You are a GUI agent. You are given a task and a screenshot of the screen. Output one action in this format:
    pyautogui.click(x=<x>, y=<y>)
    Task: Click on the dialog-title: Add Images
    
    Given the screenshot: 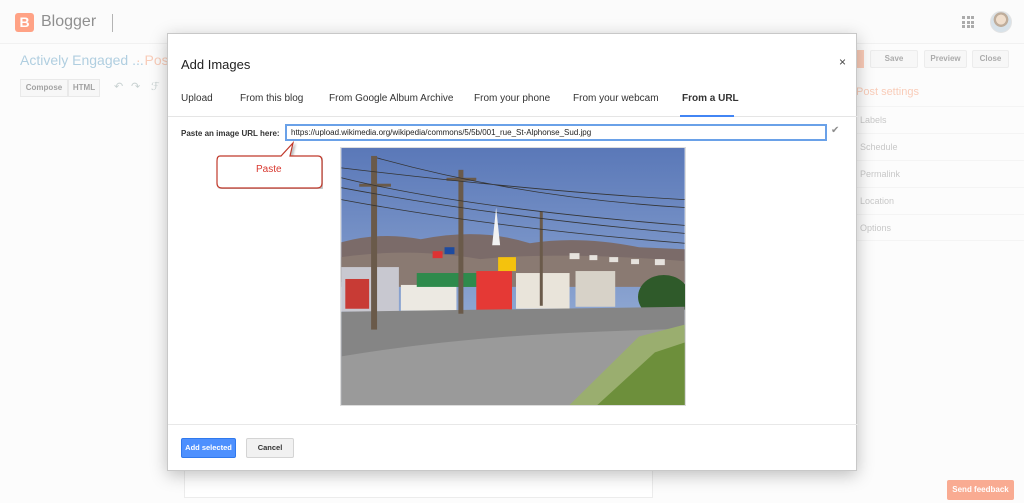 What is the action you would take?
    pyautogui.click(x=216, y=64)
    